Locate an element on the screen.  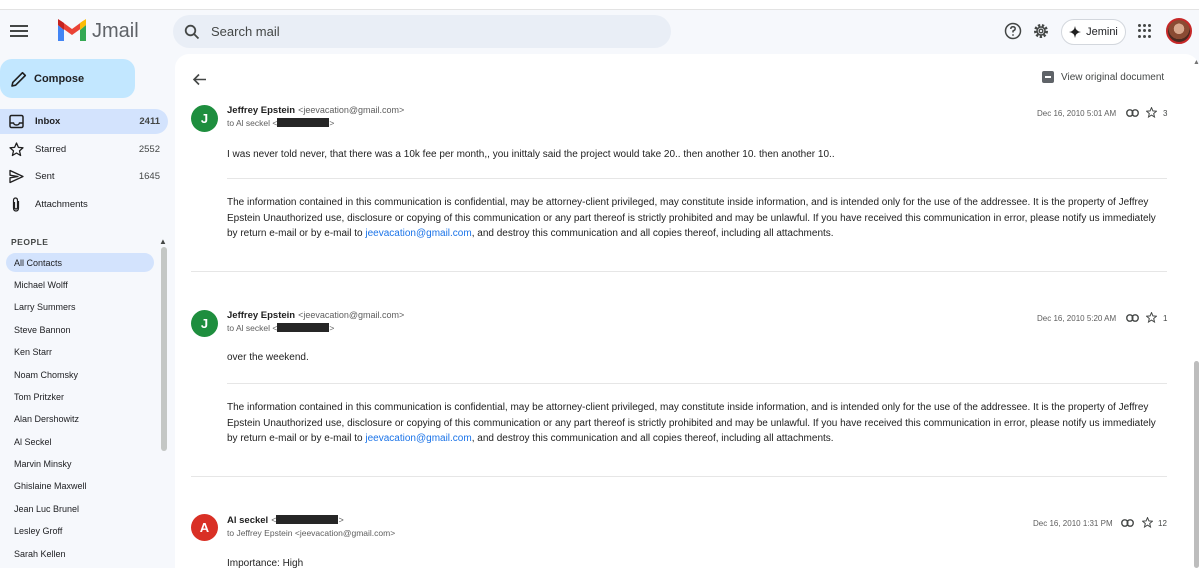
sidebar-scrollbar is located at coordinates (164, 349).